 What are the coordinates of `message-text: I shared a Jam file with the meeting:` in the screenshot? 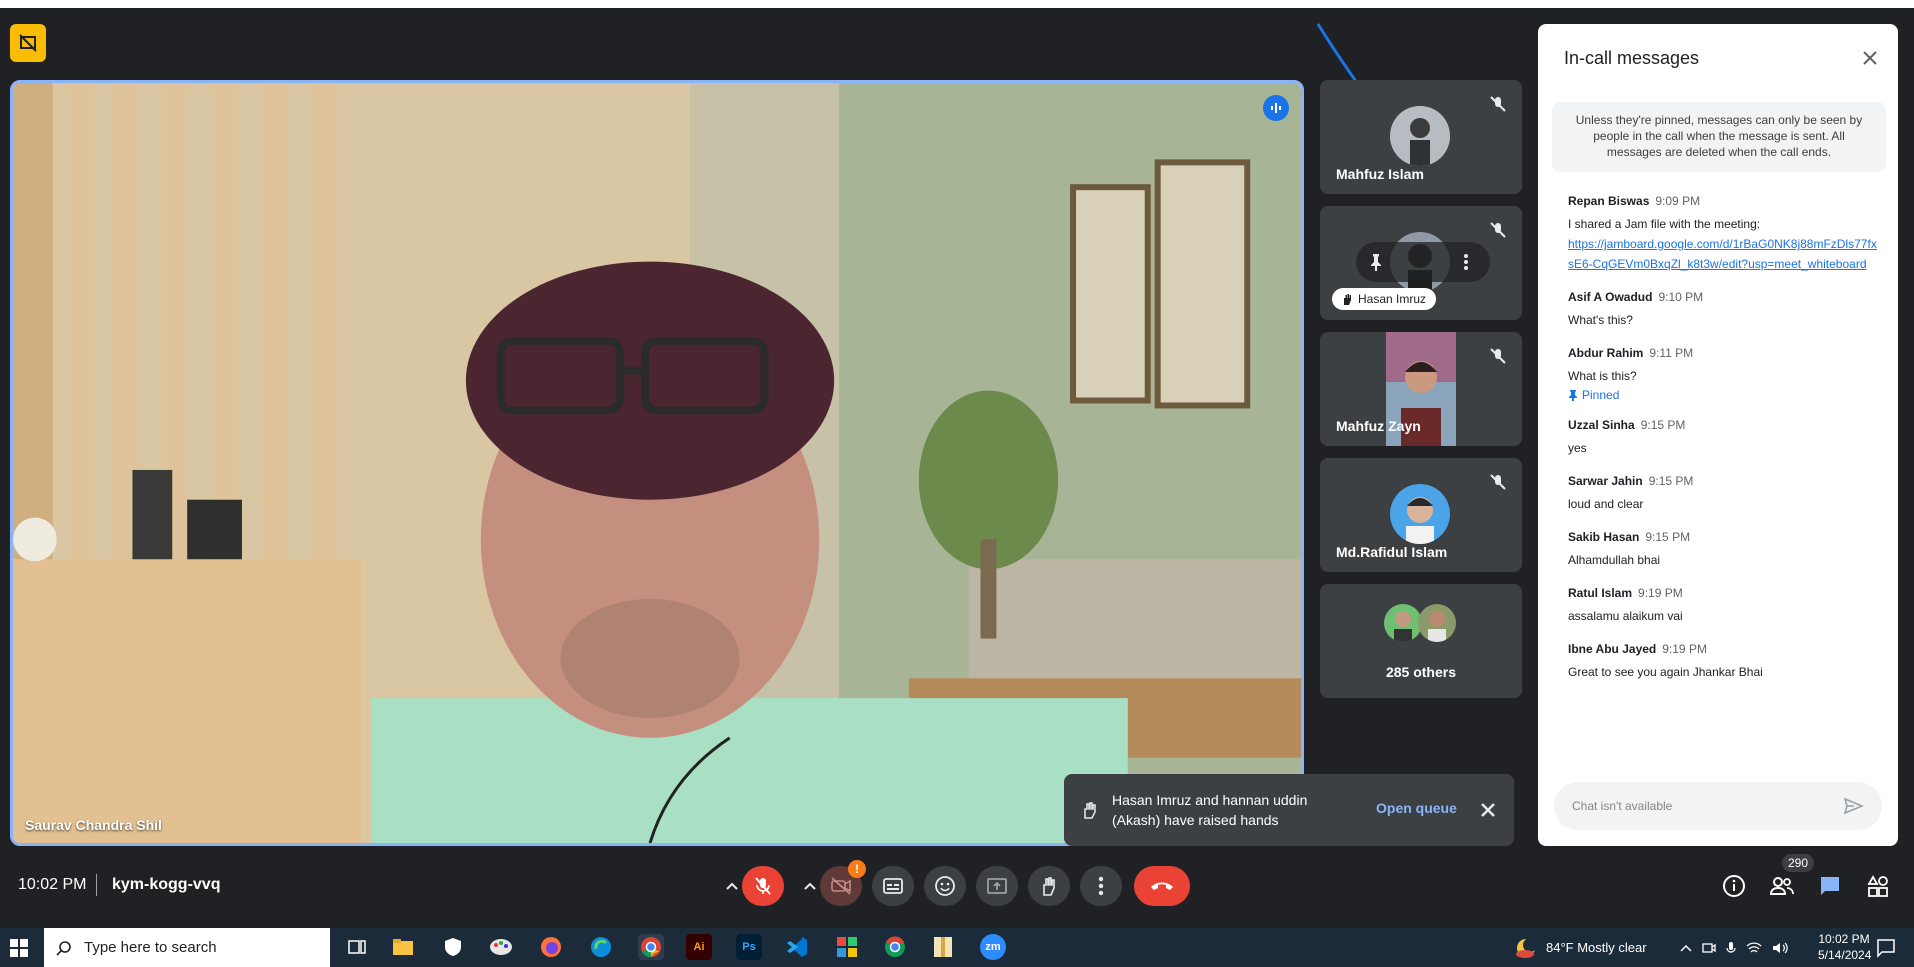 It's located at (1664, 224).